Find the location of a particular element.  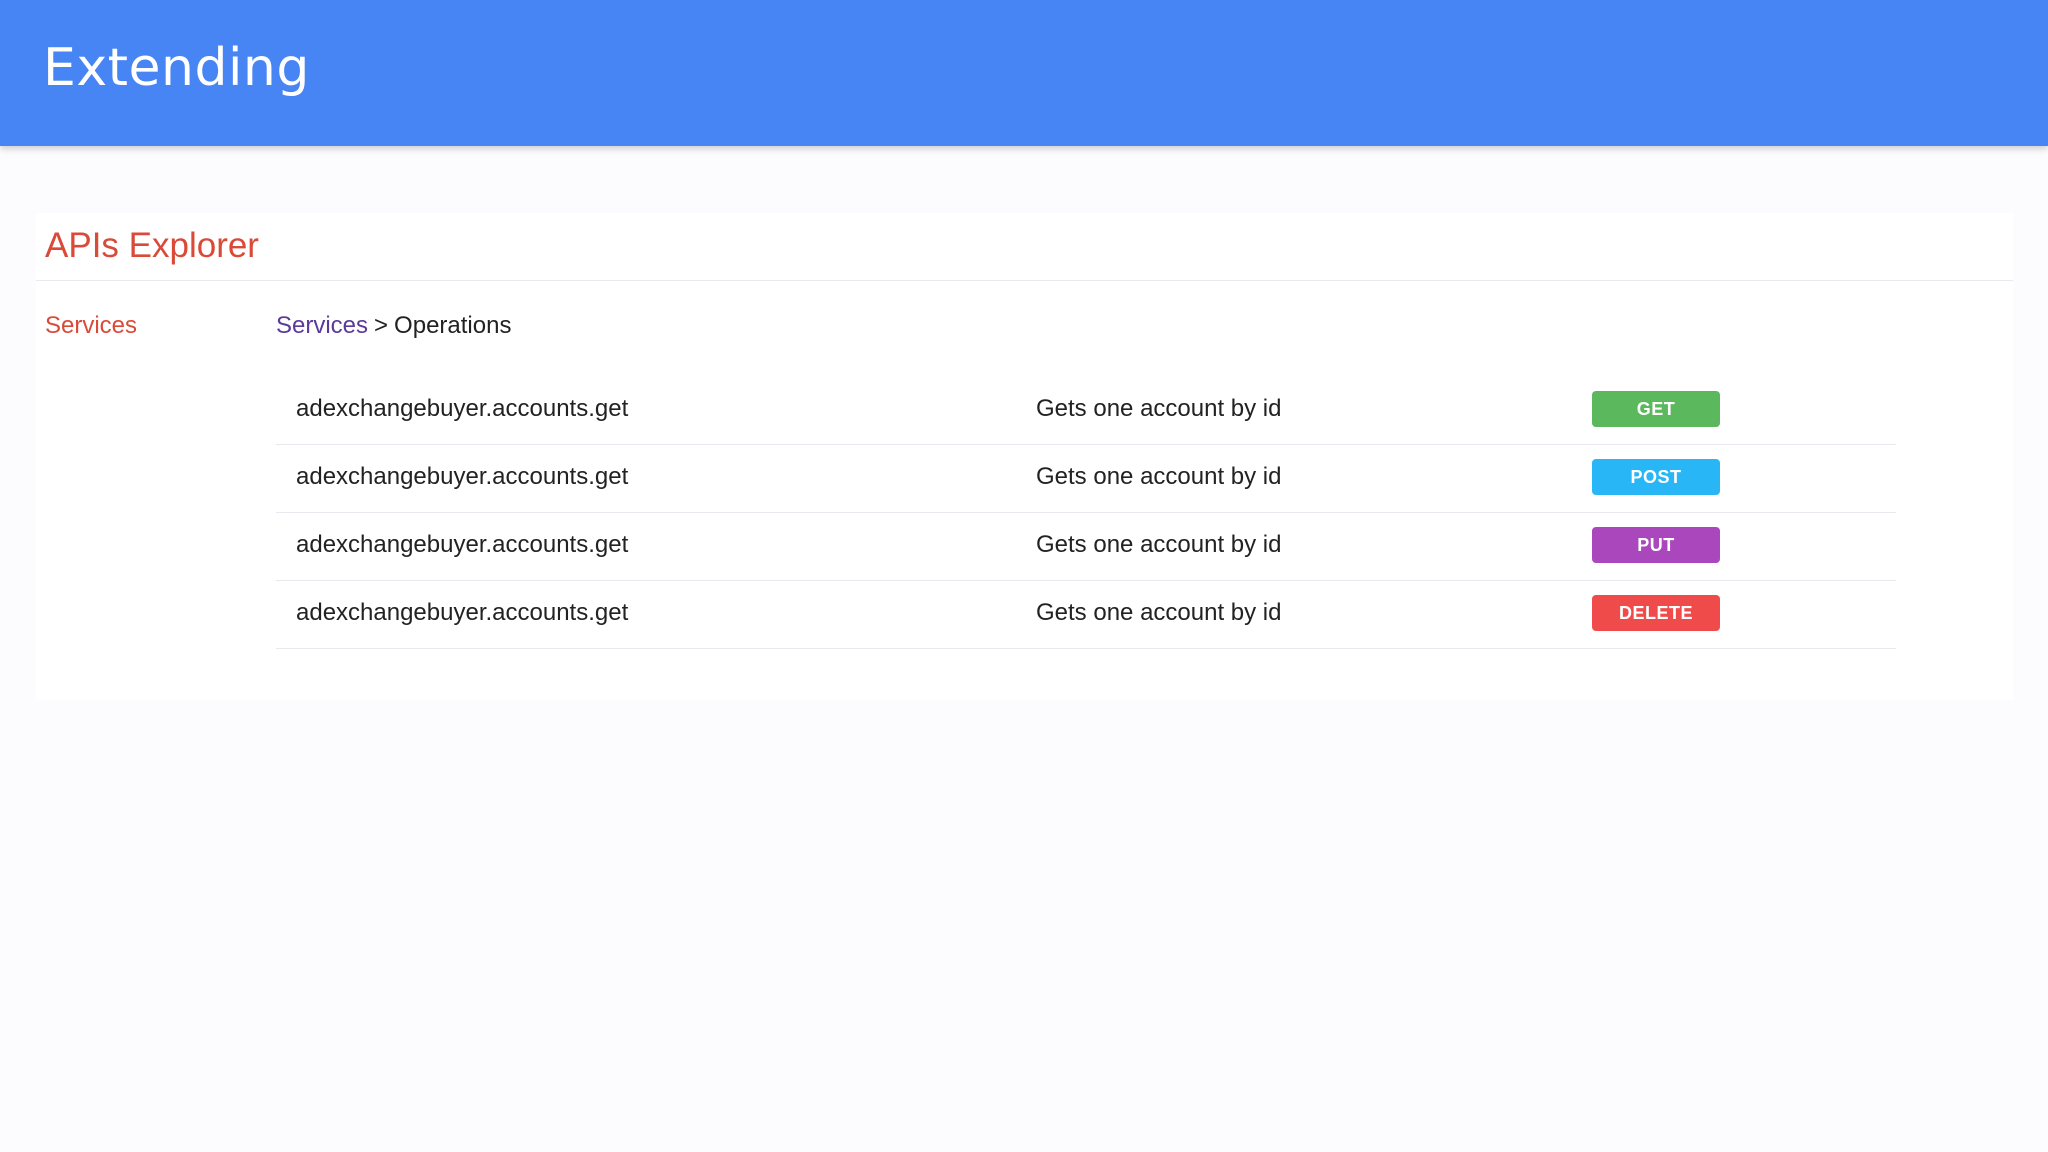

apis-explorer-title: APIs Explorer is located at coordinates (152, 245).